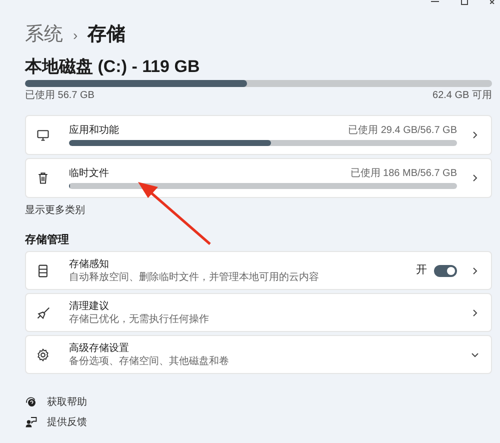 Image resolution: width=500 pixels, height=443 pixels. What do you see at coordinates (59, 95) in the screenshot?
I see `used-space-label: 已使用 56.7 GB` at bounding box center [59, 95].